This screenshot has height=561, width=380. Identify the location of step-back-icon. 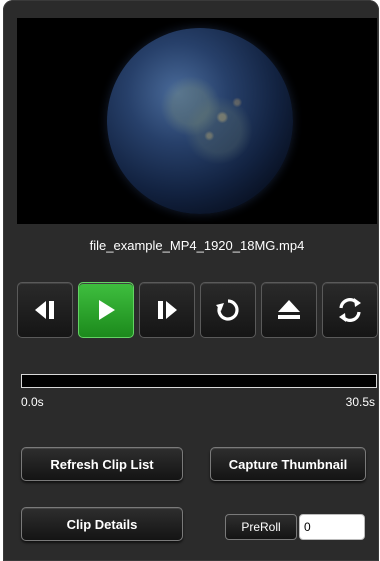
(44, 310).